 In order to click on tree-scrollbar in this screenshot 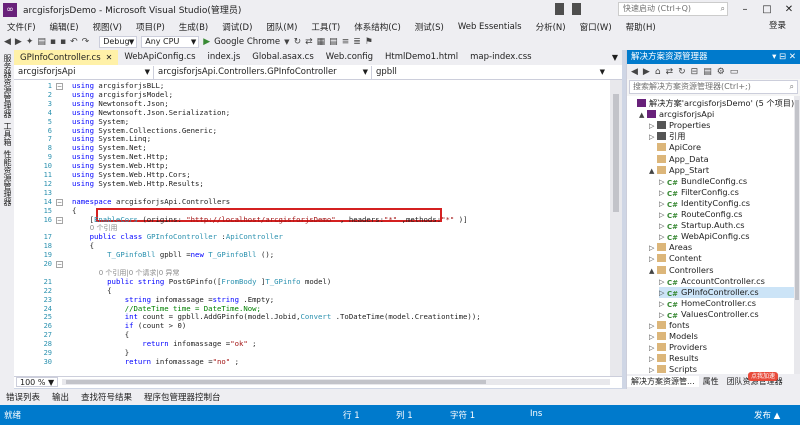, I will do `click(797, 235)`.